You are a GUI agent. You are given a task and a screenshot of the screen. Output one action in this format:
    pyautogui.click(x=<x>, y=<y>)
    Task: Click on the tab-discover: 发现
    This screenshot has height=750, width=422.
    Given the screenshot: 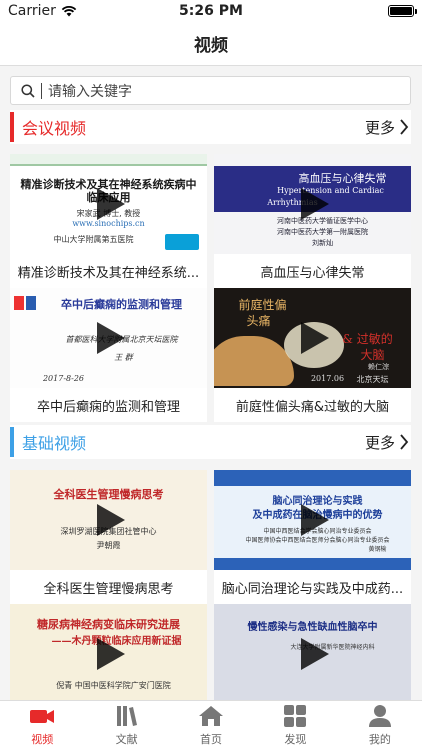 What is the action you would take?
    pyautogui.click(x=295, y=725)
    